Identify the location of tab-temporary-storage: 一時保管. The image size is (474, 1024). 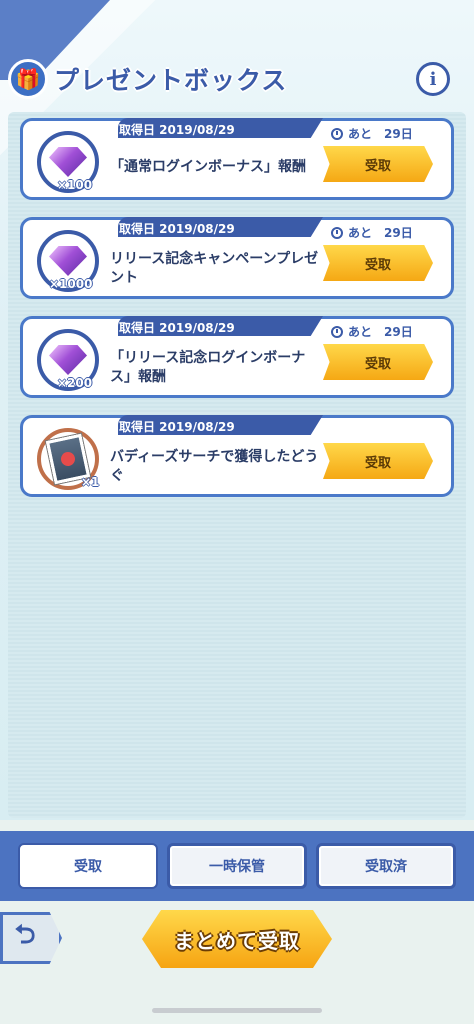
(237, 866).